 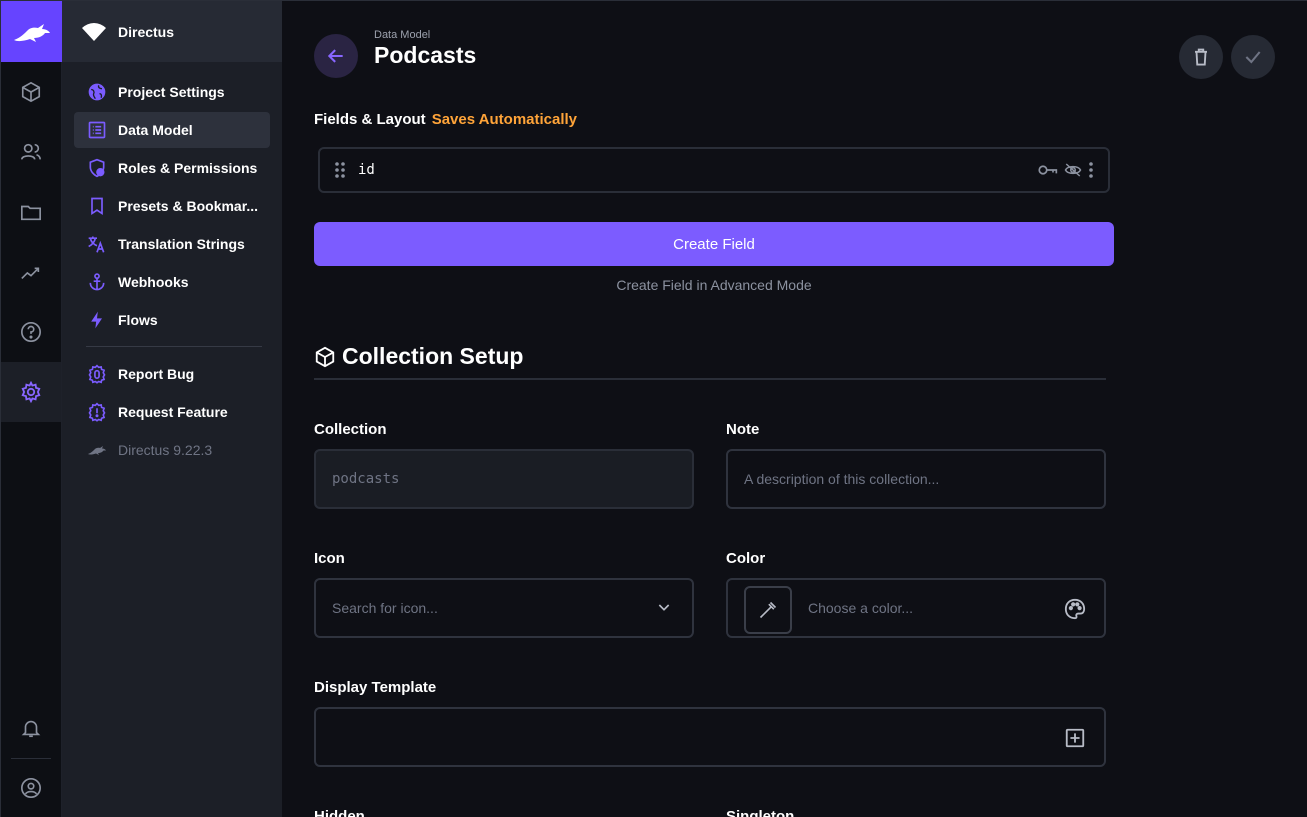 What do you see at coordinates (1091, 170) in the screenshot?
I see `more-vertical-icon` at bounding box center [1091, 170].